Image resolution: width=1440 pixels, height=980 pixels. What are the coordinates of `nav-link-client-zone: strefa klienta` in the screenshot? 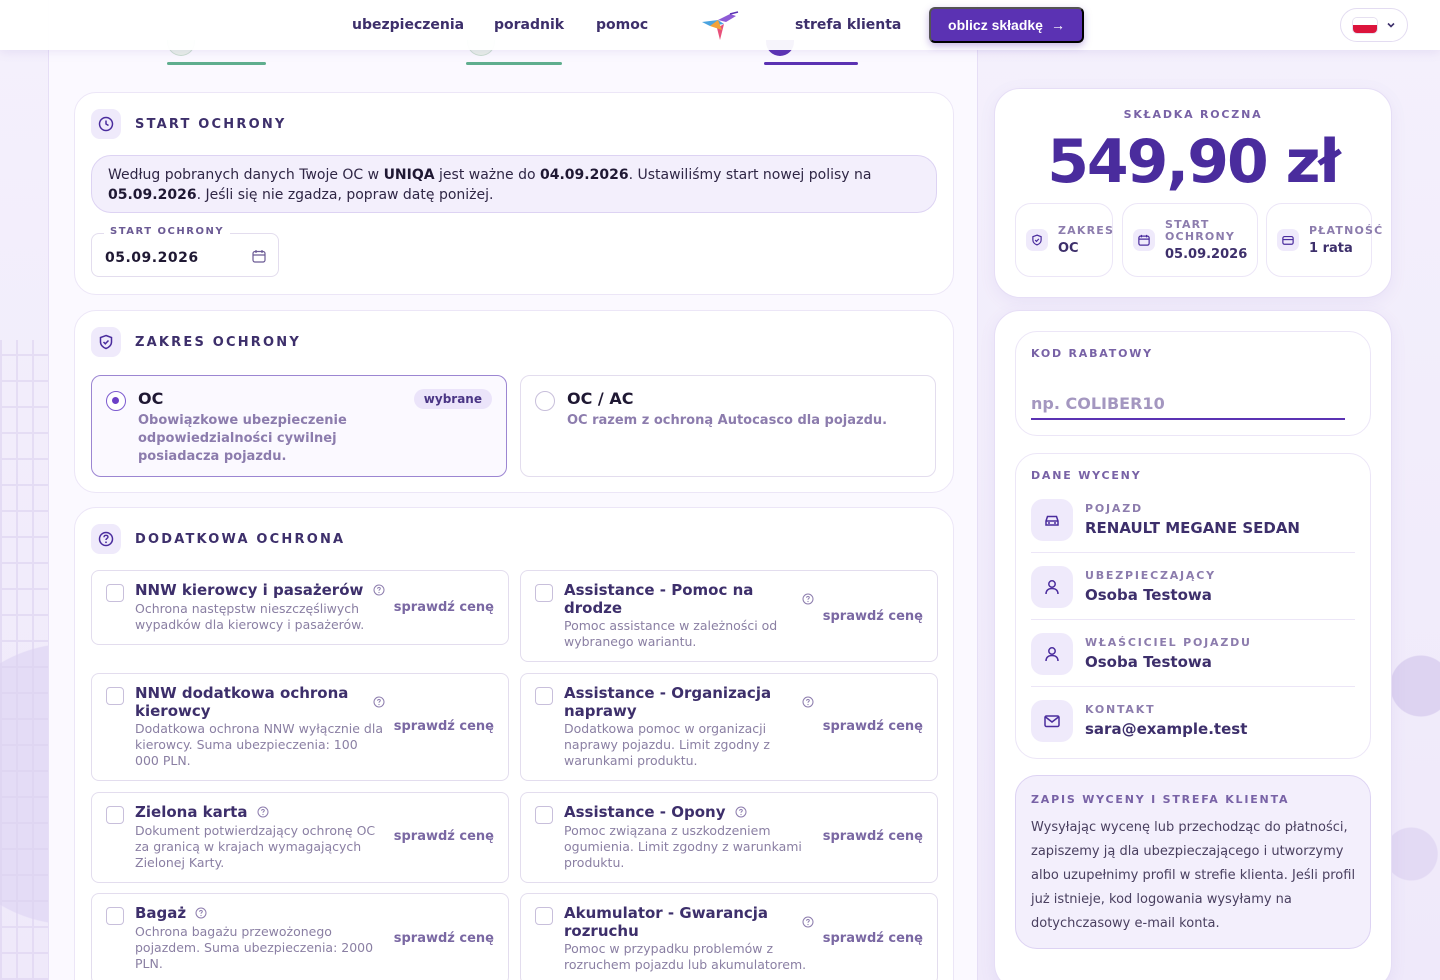 It's located at (848, 25).